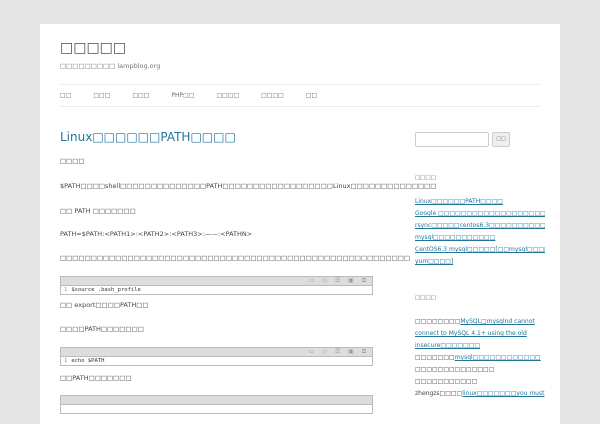 The width and height of the screenshot is (600, 424). Describe the element at coordinates (216, 285) in the screenshot. I see `code-block: ▭ ◇ ☰ ▣ ⧉ 1 $source .bash_profile` at that location.